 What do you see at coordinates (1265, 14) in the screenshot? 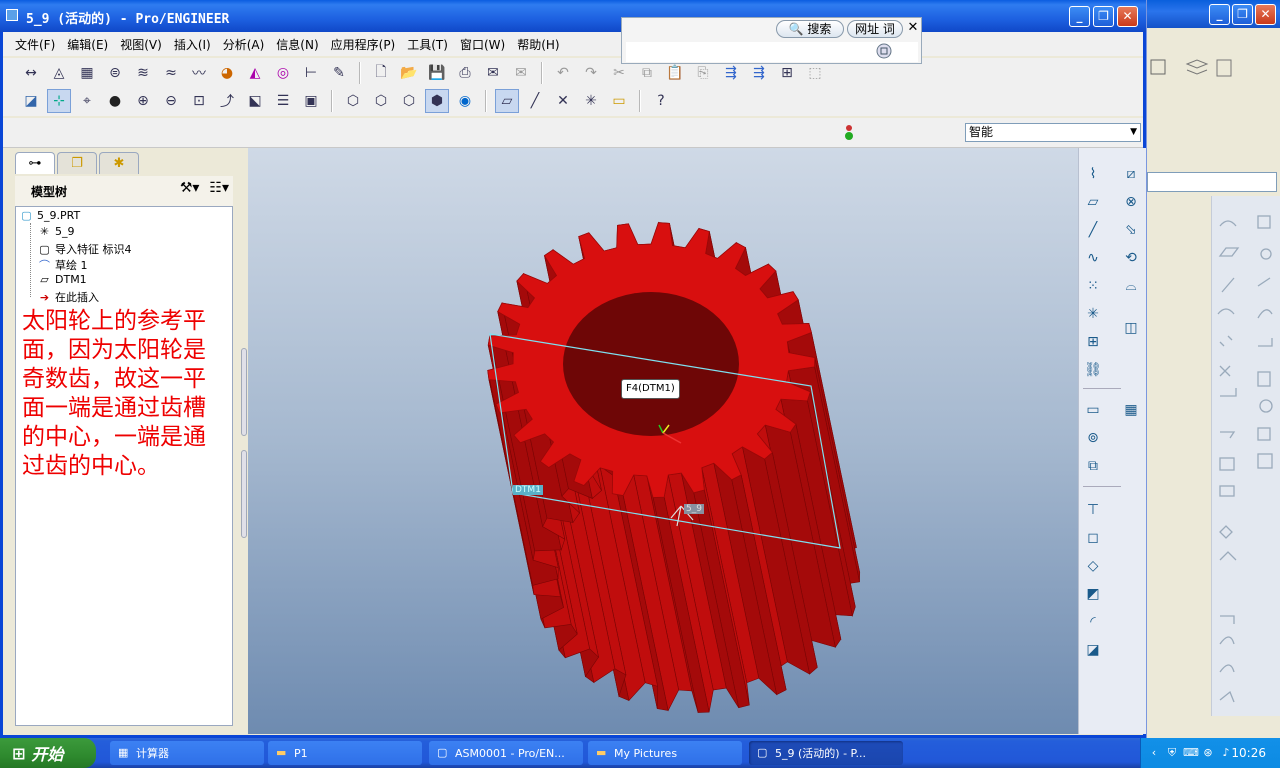
I see `bg-close-button: ✕` at bounding box center [1265, 14].